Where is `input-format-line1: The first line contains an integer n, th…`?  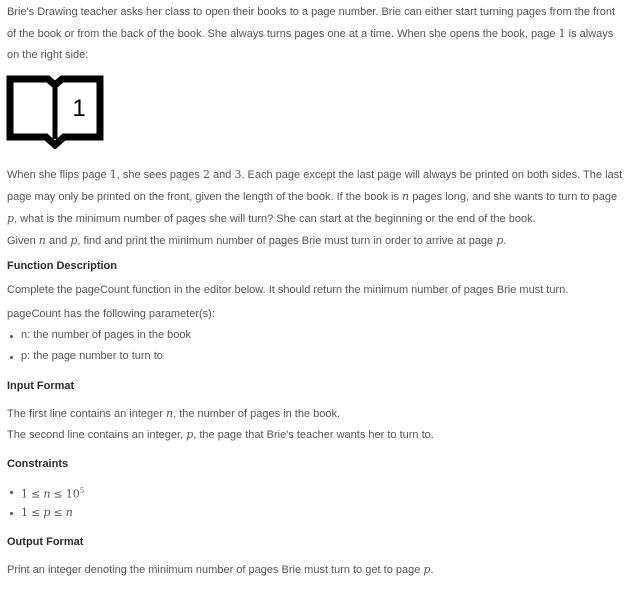 input-format-line1: The first line contains an integer n, th… is located at coordinates (174, 413).